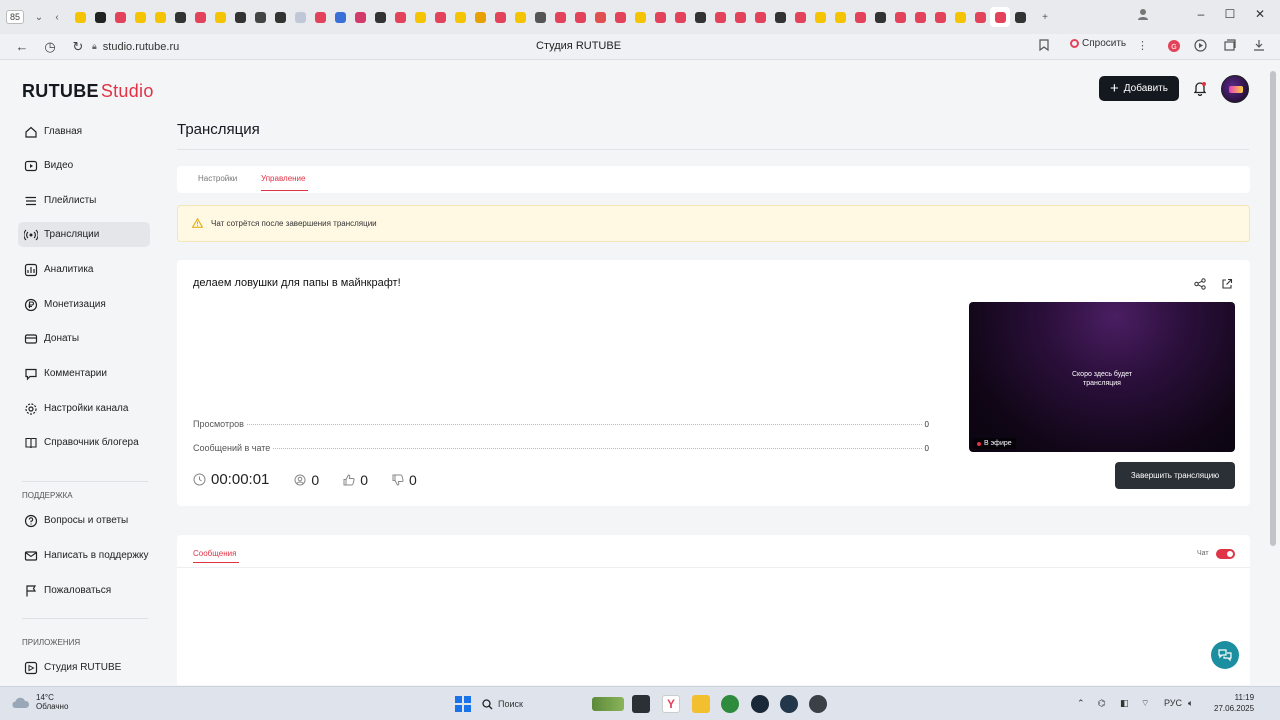 Image resolution: width=1280 pixels, height=720 pixels. I want to click on bookmark-icon, so click(1044, 46).